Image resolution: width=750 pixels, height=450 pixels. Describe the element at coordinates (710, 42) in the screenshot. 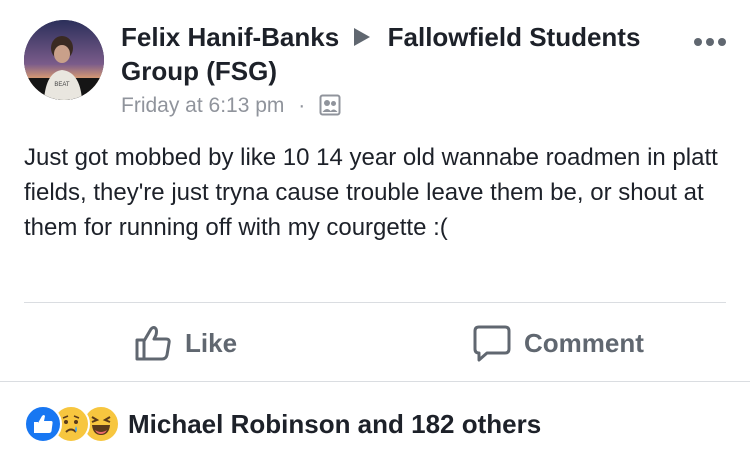

I see `more-icon` at that location.